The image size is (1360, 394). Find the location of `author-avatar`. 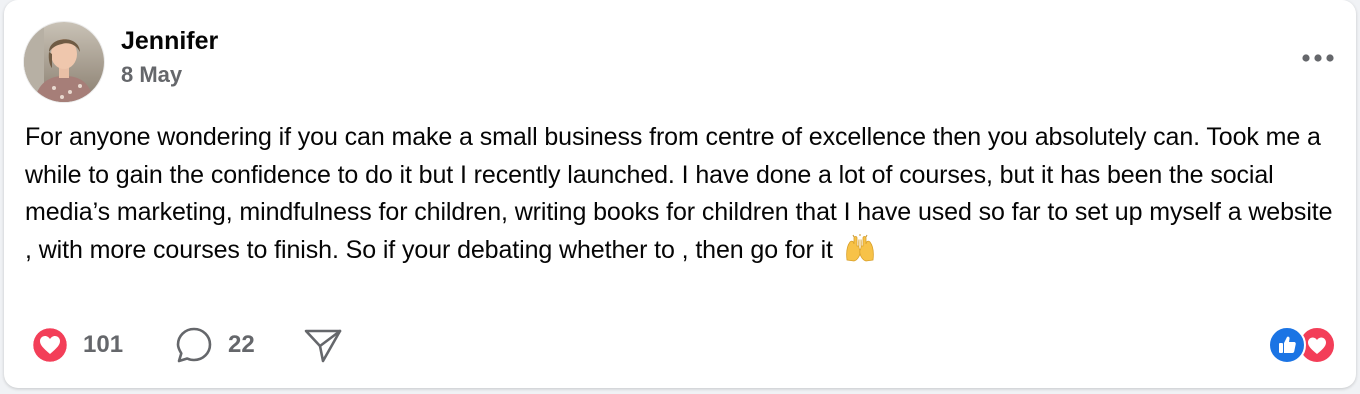

author-avatar is located at coordinates (64, 62).